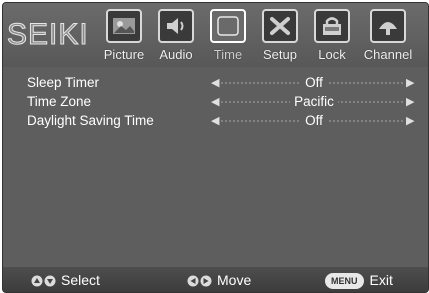 The width and height of the screenshot is (429, 293). I want to click on setting-label: Time Zone, so click(59, 101).